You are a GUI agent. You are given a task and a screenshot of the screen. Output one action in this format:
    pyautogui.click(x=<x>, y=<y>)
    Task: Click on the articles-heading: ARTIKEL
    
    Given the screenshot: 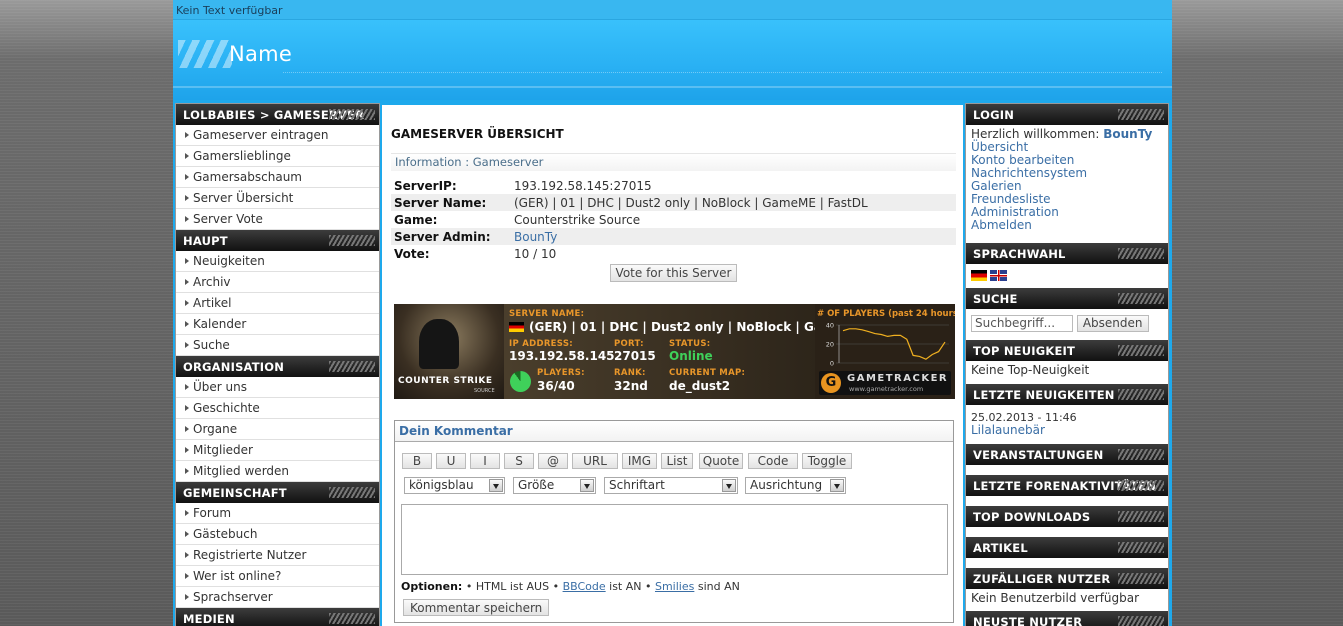 What is the action you would take?
    pyautogui.click(x=1067, y=547)
    